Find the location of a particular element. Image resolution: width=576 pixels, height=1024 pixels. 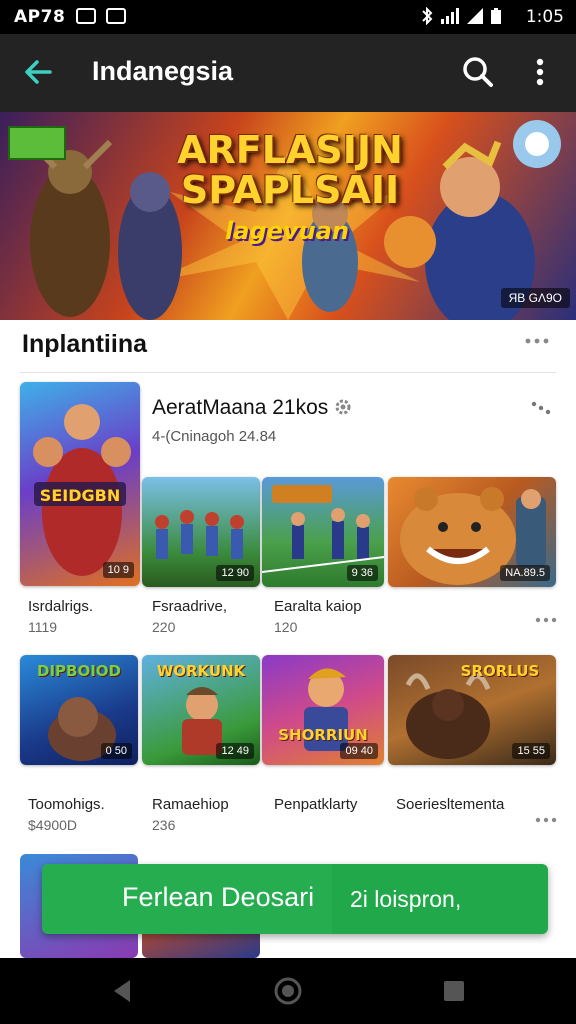

battery-icon is located at coordinates (496, 16).